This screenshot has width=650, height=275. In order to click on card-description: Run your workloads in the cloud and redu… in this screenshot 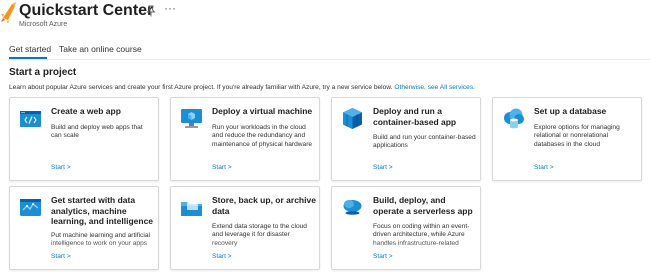, I will do `click(262, 136)`.